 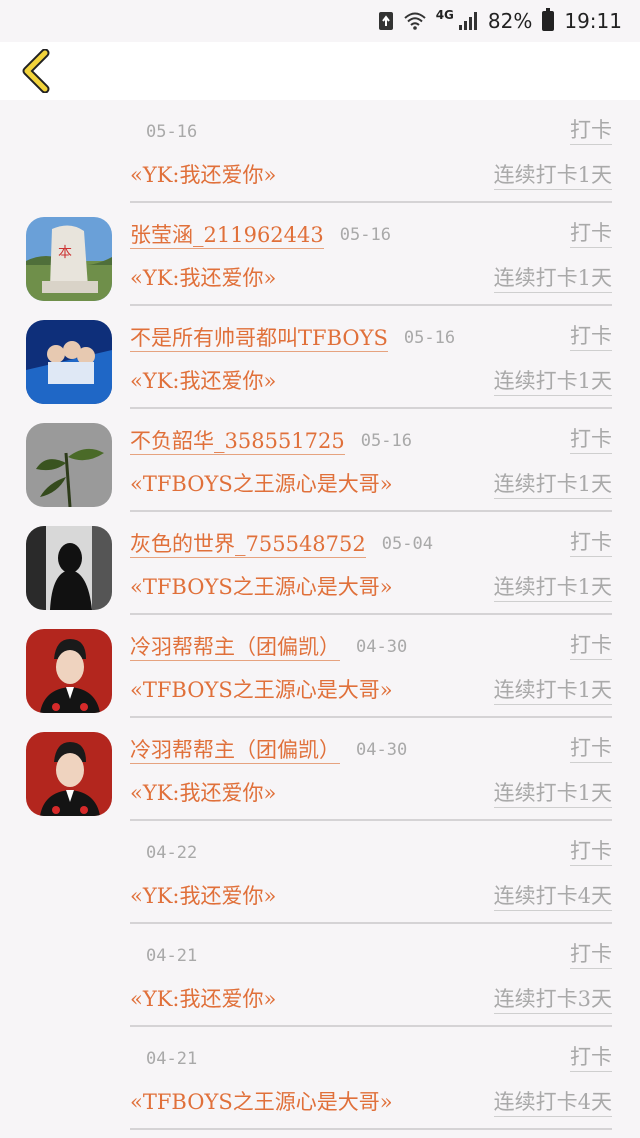 What do you see at coordinates (172, 853) in the screenshot?
I see `checkin-date: 04-22` at bounding box center [172, 853].